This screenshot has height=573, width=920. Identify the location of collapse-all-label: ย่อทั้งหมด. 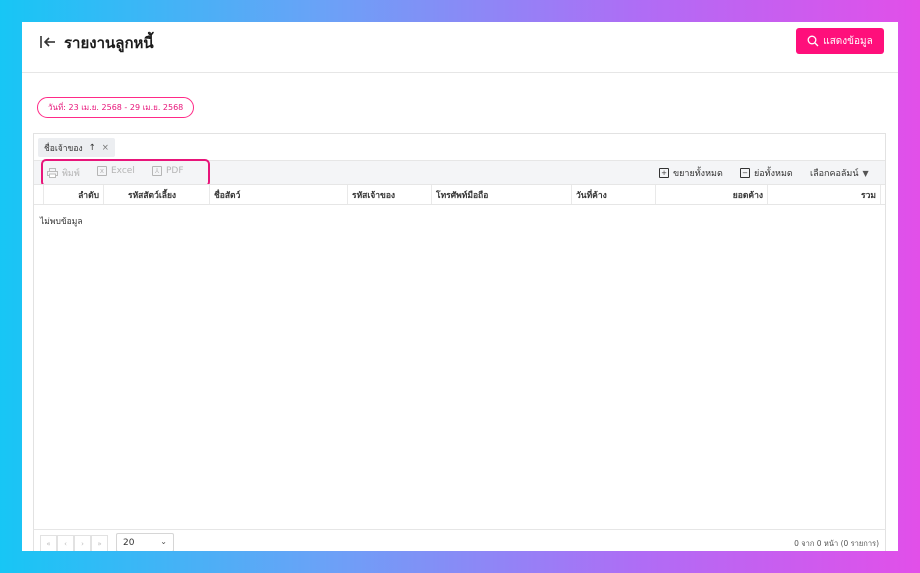
(773, 174).